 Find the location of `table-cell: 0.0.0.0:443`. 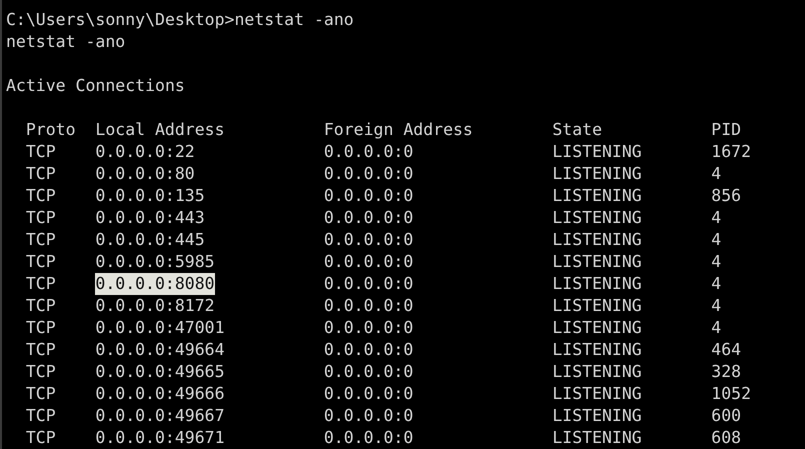

table-cell: 0.0.0.0:443 is located at coordinates (150, 218).